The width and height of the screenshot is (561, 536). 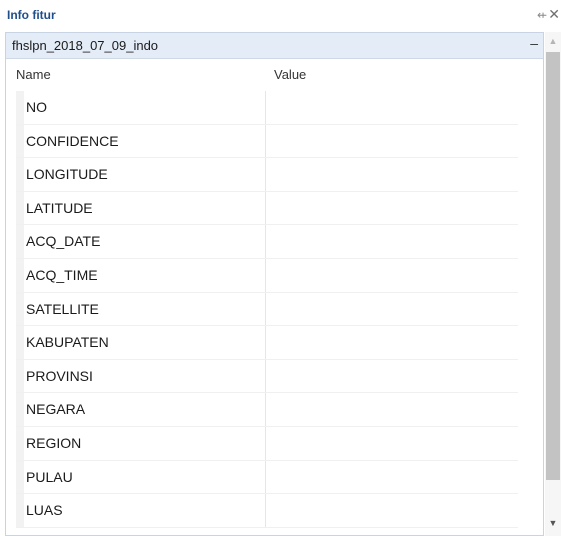 I want to click on scroll-up-icon: ▲, so click(x=553, y=41).